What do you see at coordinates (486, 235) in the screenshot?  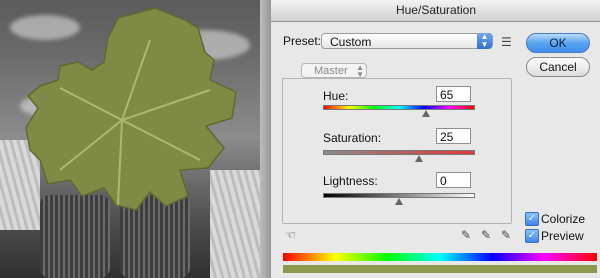 I see `eyedropper-plus-icon: ✎` at bounding box center [486, 235].